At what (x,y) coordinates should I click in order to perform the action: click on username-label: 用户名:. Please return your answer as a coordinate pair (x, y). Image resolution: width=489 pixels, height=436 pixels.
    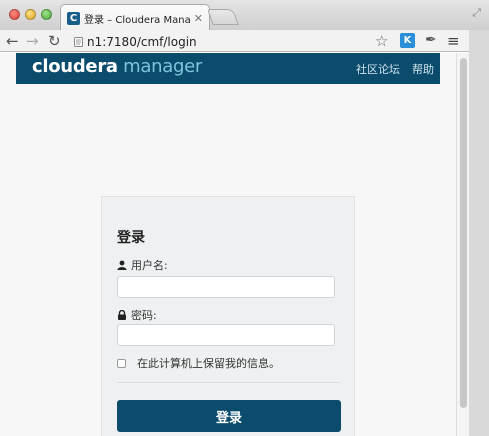
    Looking at the image, I should click on (142, 265).